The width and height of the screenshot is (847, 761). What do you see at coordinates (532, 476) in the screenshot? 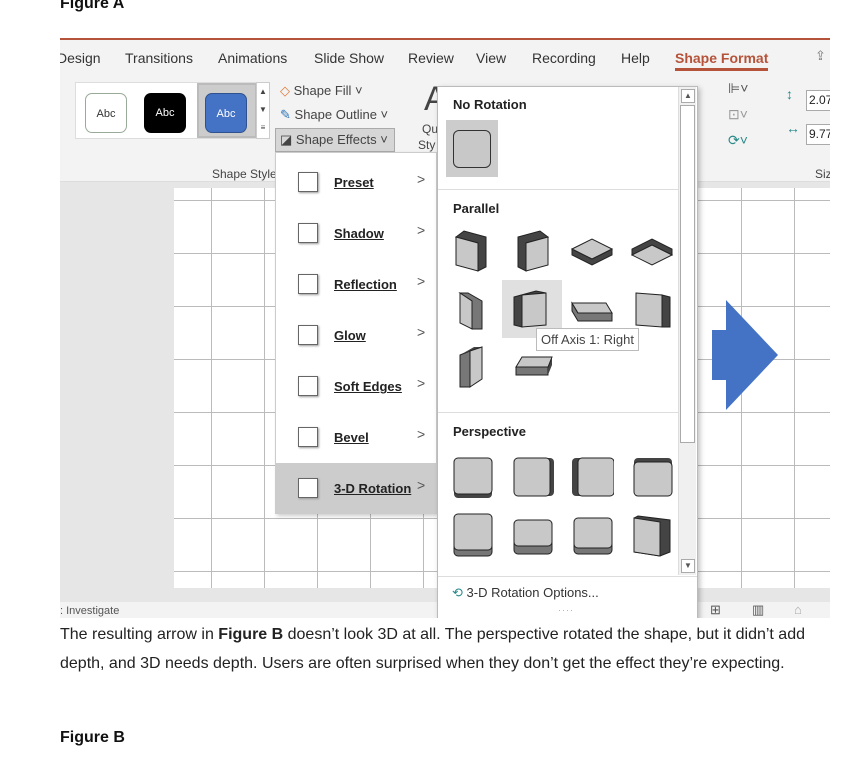
I see `perspective-left-tile` at bounding box center [532, 476].